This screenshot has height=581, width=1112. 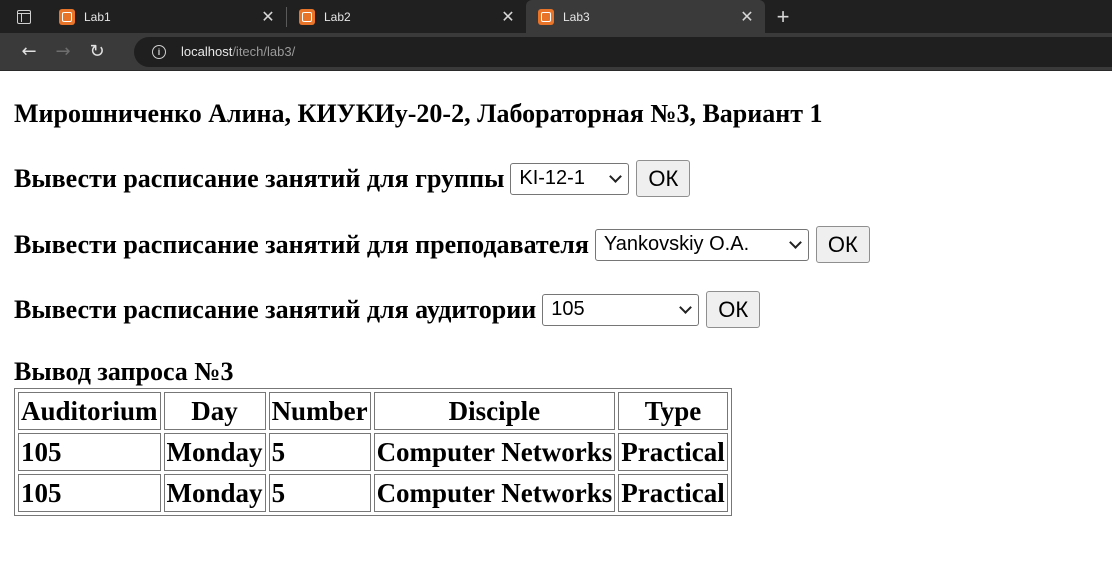 What do you see at coordinates (552, 178) in the screenshot?
I see `group-select-value: KI-12-1` at bounding box center [552, 178].